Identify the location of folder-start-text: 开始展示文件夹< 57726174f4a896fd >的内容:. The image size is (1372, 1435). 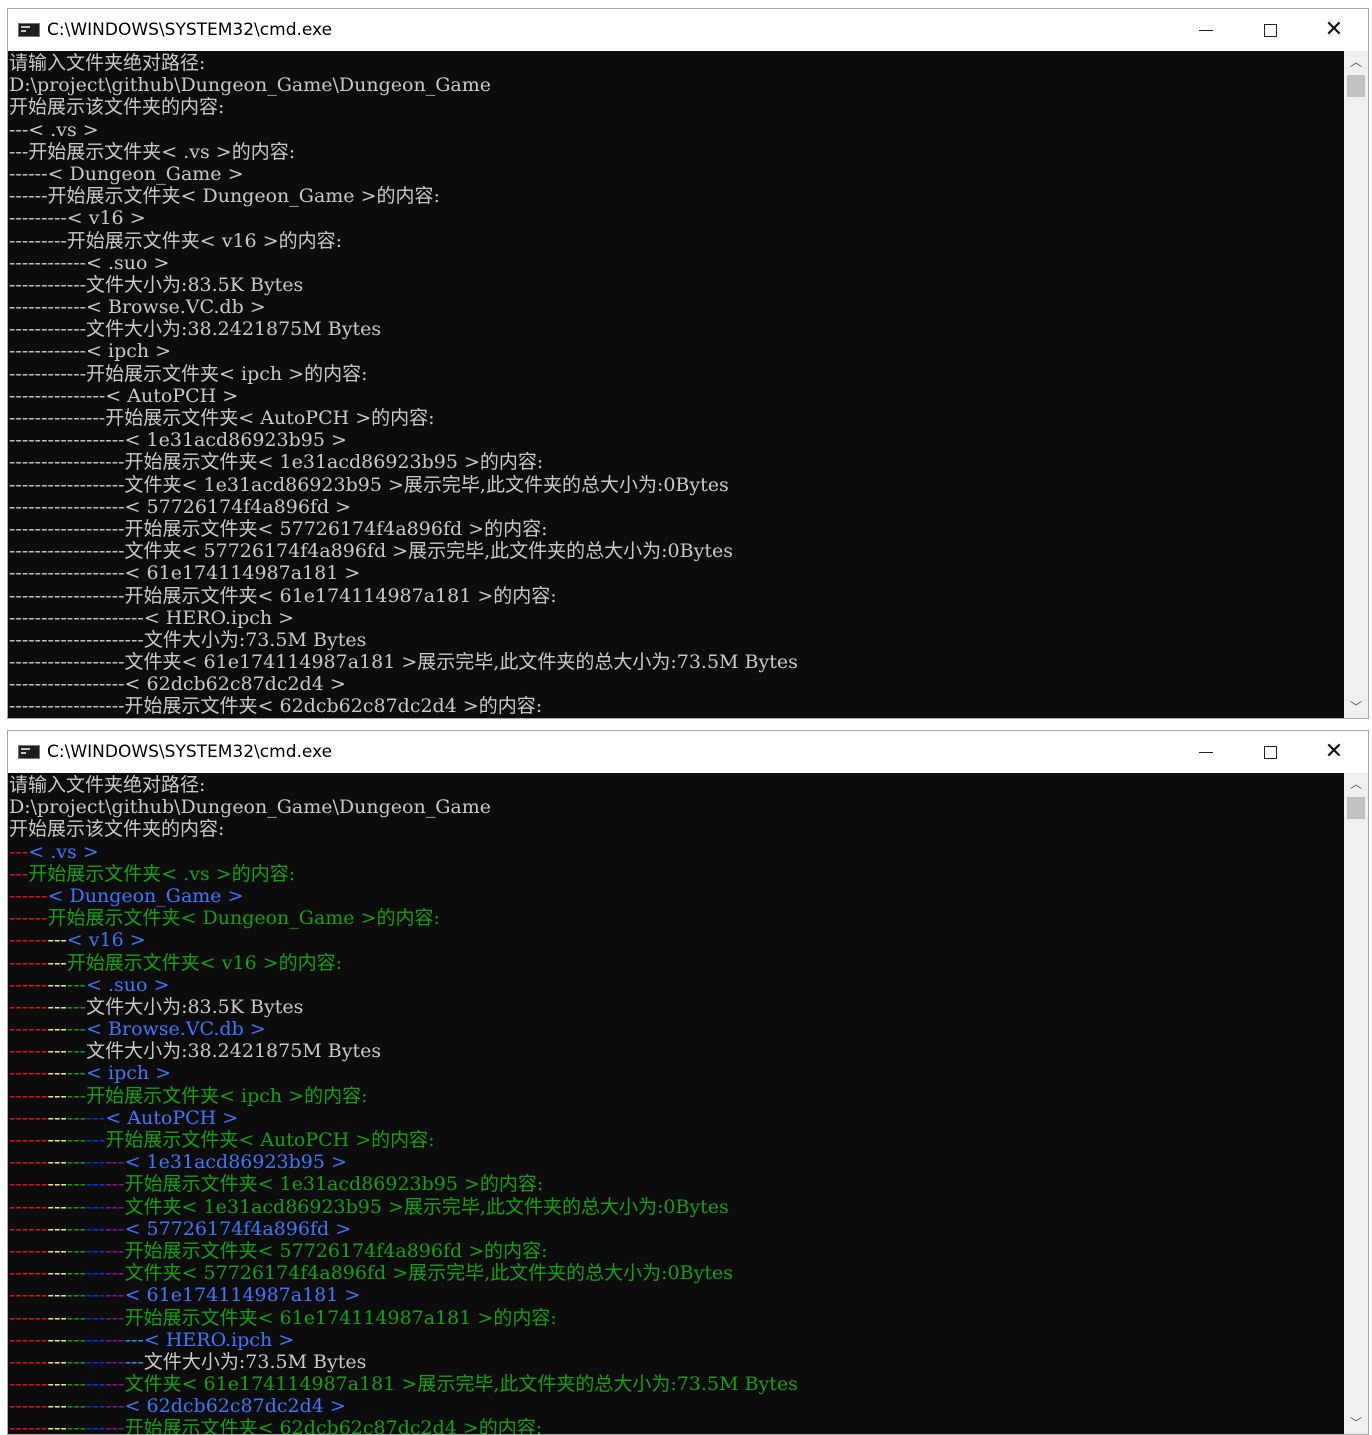
(336, 1250).